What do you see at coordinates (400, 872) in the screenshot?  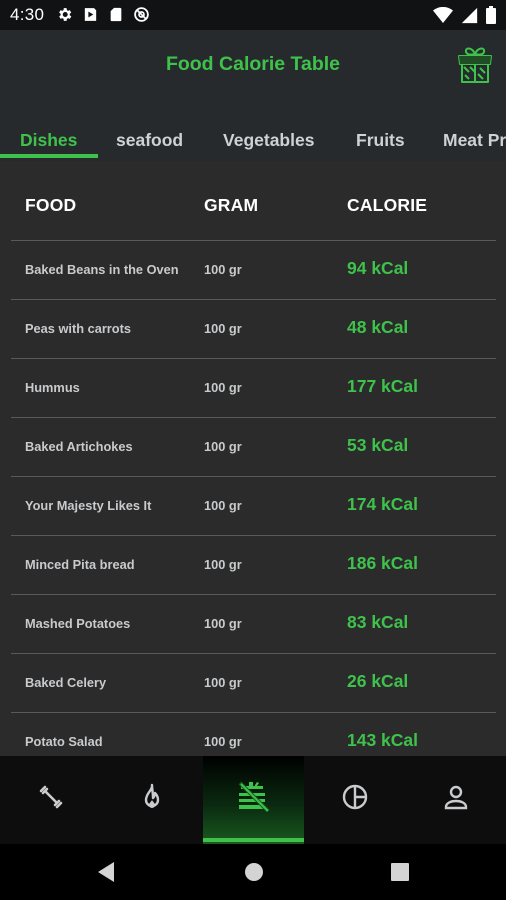 I see `recents-icon` at bounding box center [400, 872].